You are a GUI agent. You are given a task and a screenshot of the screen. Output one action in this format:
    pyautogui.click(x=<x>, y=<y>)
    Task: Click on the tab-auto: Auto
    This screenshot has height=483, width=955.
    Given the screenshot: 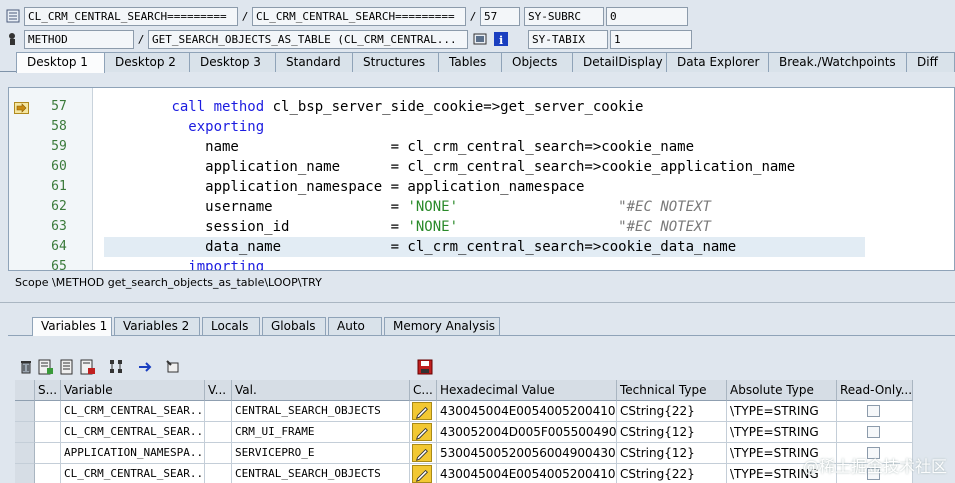 What is the action you would take?
    pyautogui.click(x=355, y=326)
    